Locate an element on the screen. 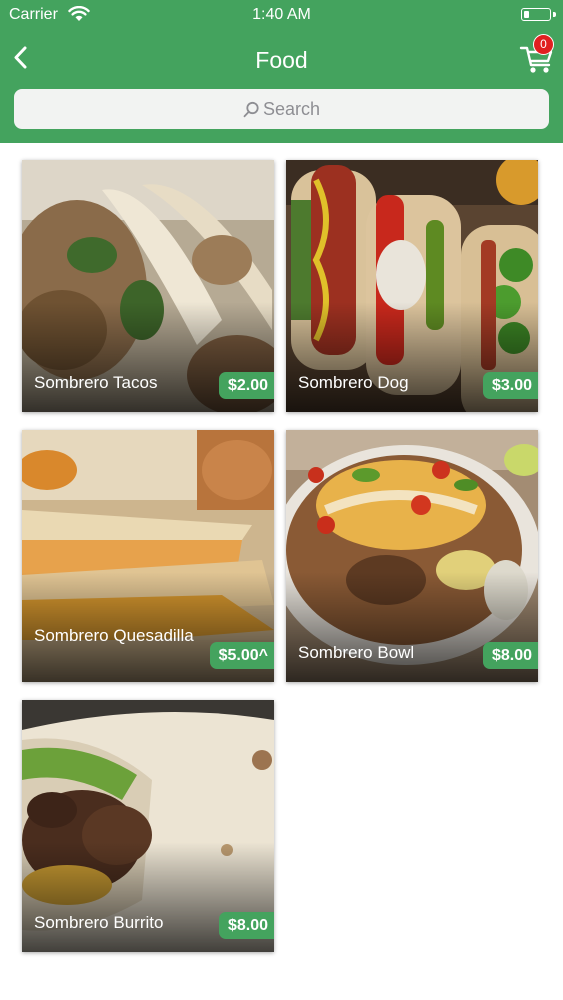  food-card-quesadilla: Sombrero Quesadilla $5.00^ is located at coordinates (148, 556).